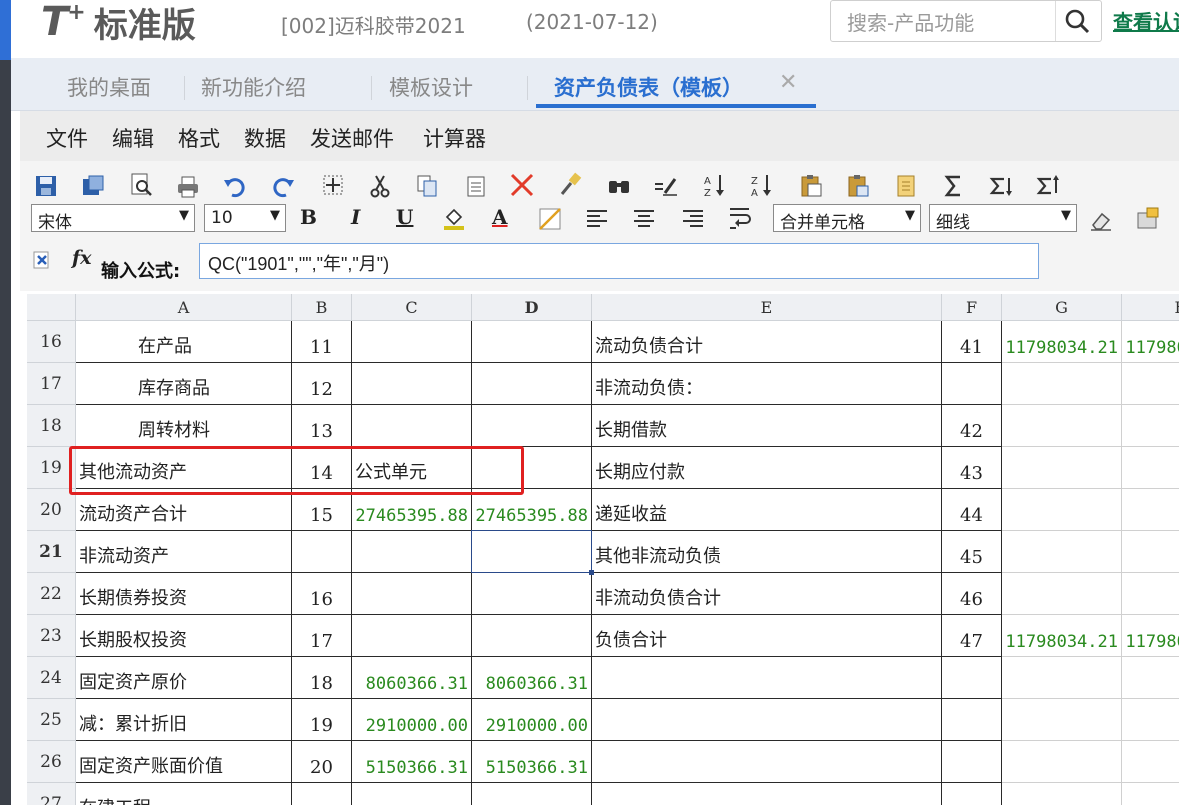 The width and height of the screenshot is (1179, 805). I want to click on sum-column-icon, so click(1048, 186).